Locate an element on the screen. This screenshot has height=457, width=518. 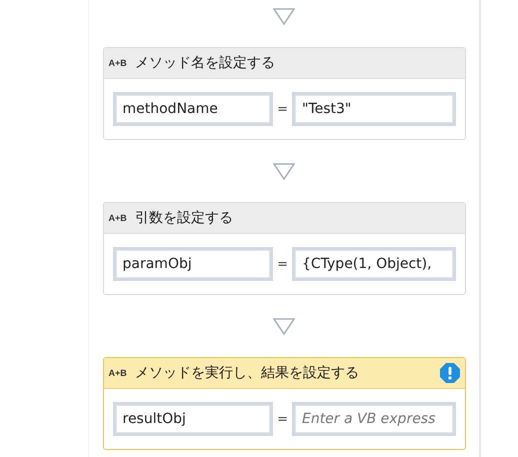
activity-card: A+B メソッド名を設定する methodName = "Test3" is located at coordinates (284, 93).